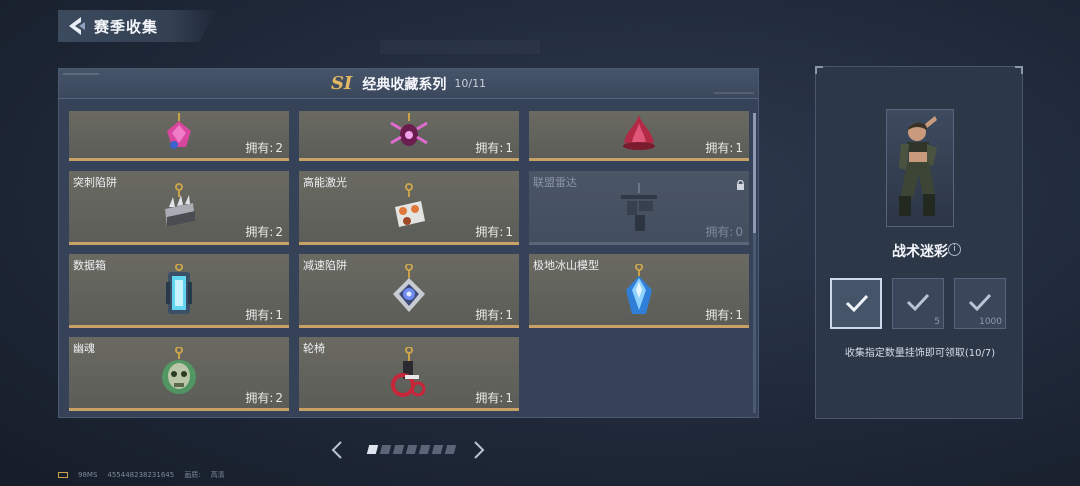 The height and width of the screenshot is (486, 1080). I want to click on reward-panel: 战术迷彩 i 5 1000 收集指定数量挂饰即可领取(10/7), so click(919, 242).